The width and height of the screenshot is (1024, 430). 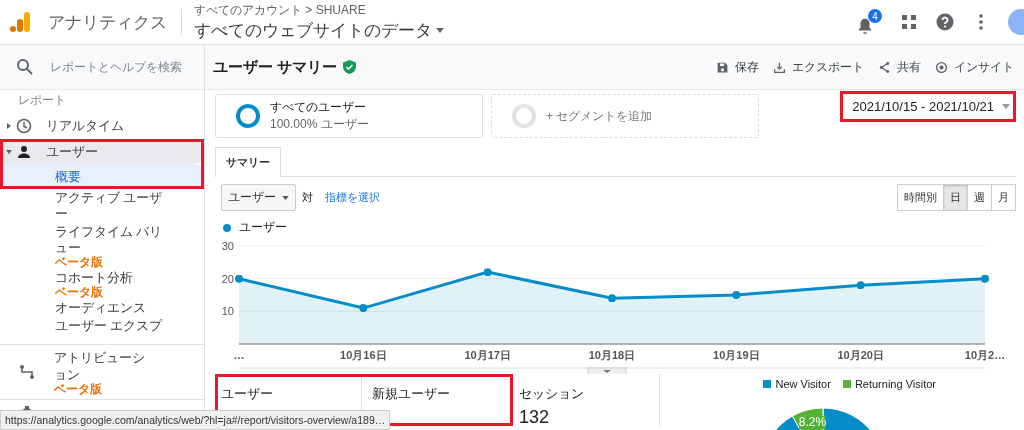 I want to click on download-icon, so click(x=779, y=67).